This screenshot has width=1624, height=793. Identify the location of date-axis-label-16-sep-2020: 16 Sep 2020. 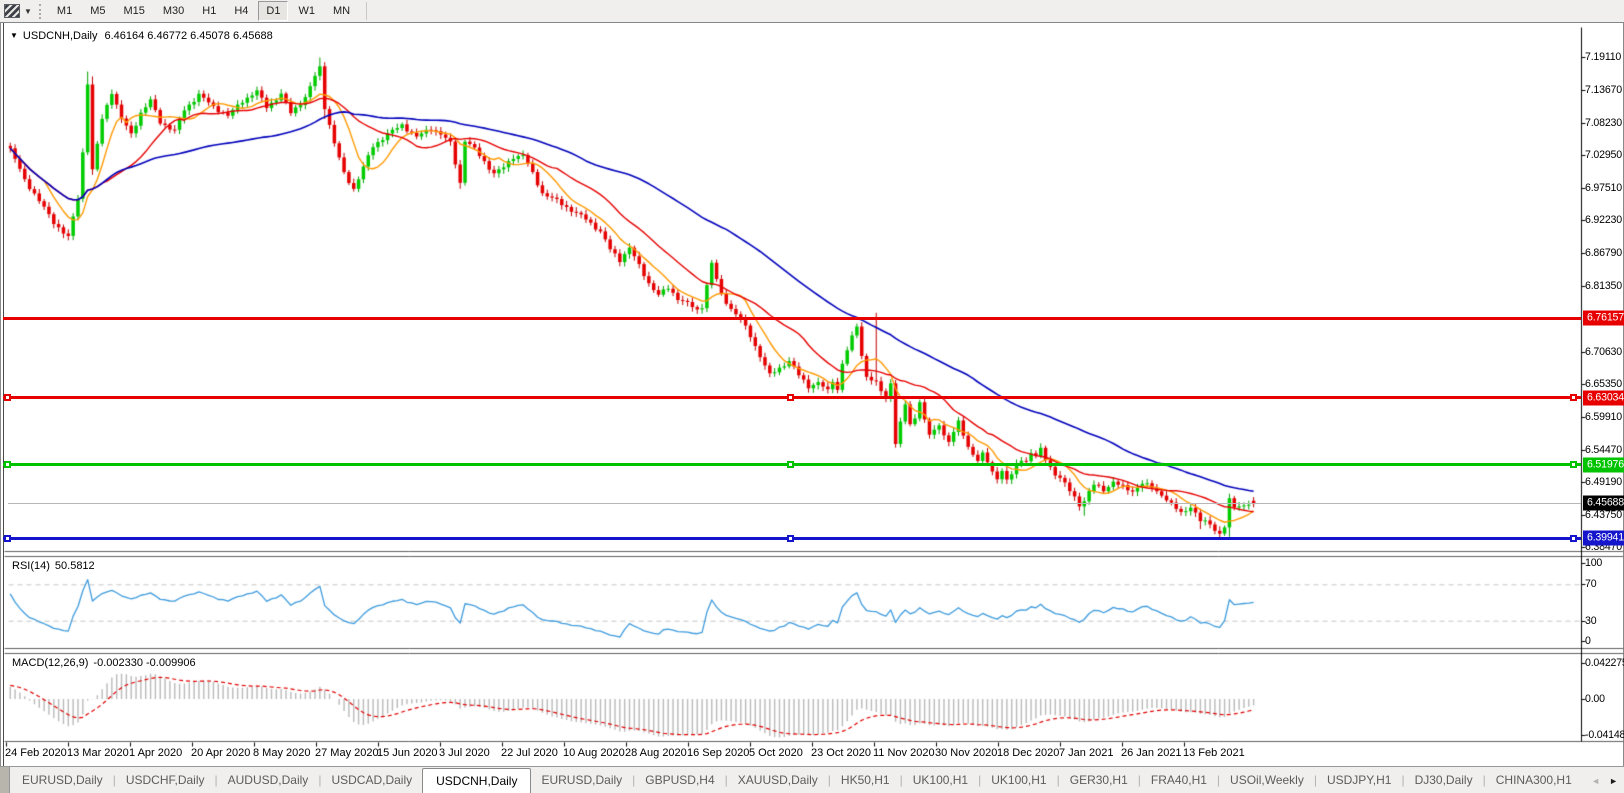
(718, 753).